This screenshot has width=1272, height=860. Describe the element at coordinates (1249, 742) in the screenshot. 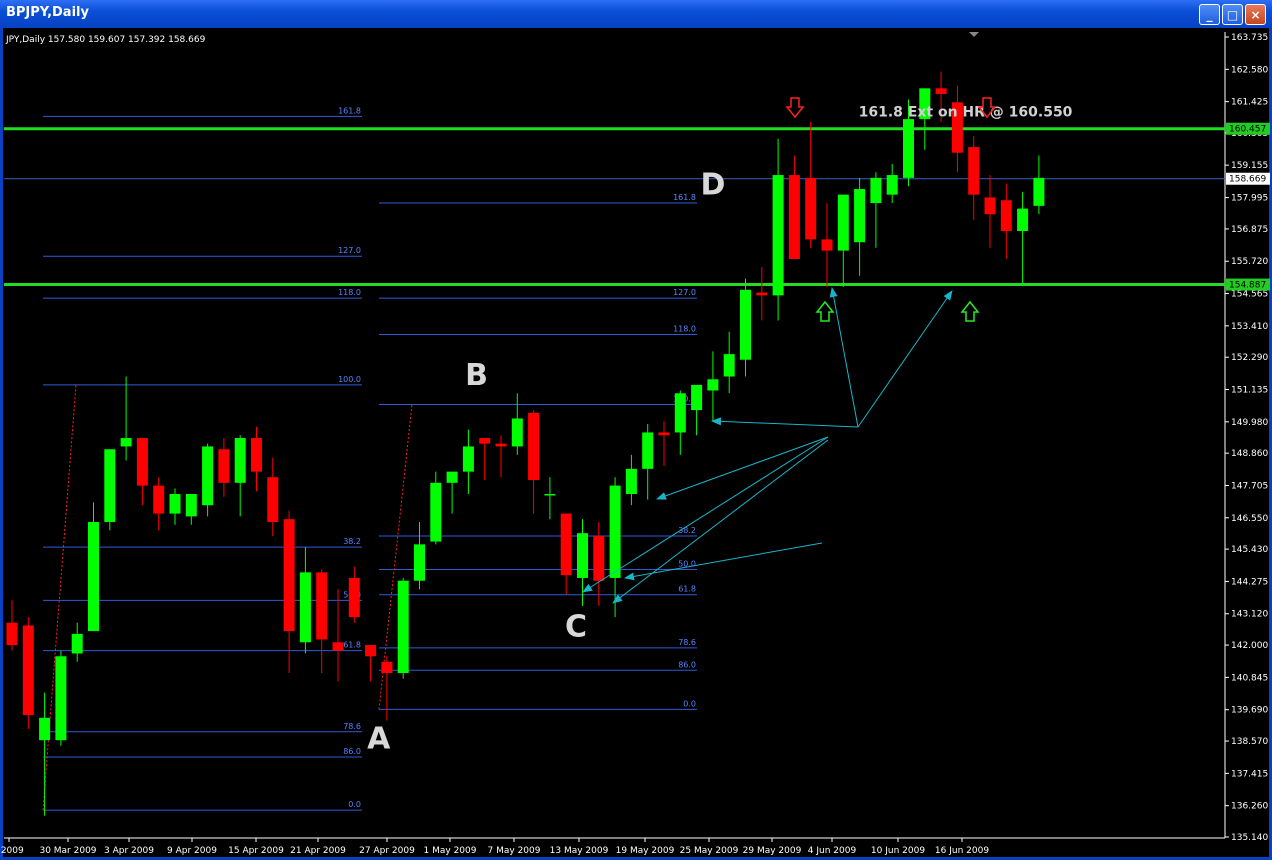

I see `price-tick-label: 138.570` at that location.